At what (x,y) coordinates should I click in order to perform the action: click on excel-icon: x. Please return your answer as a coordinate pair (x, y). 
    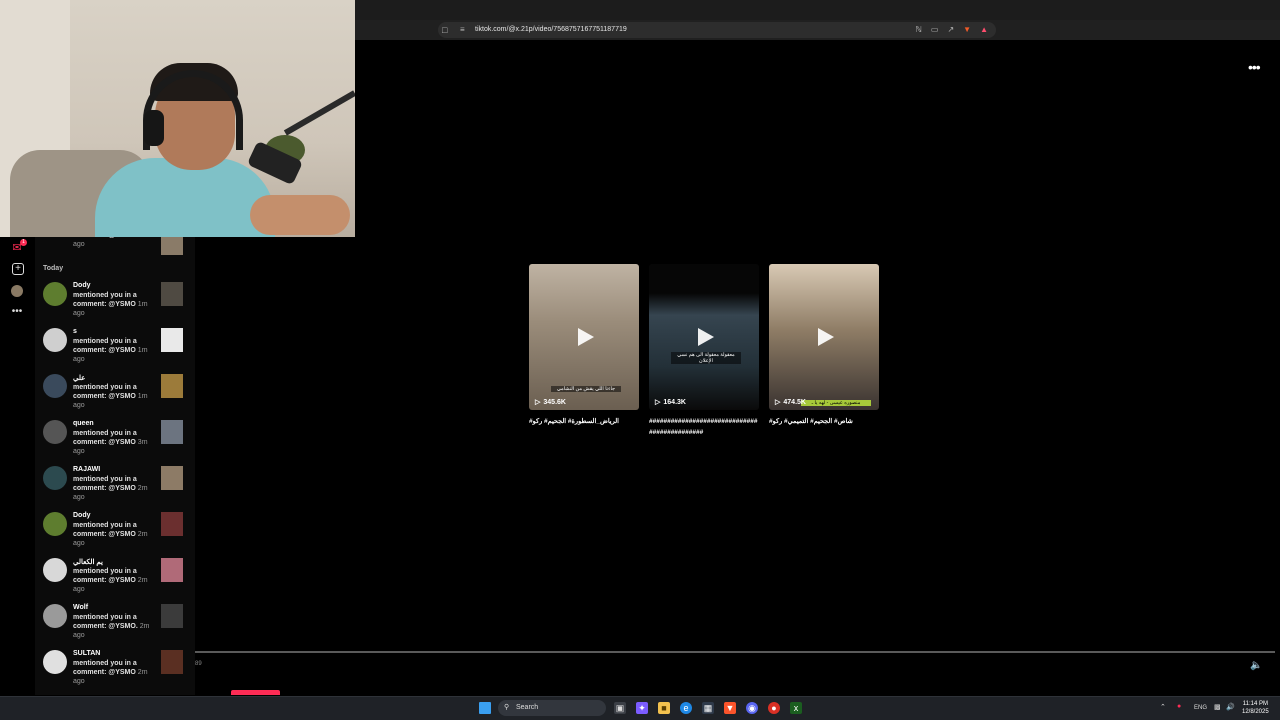
    Looking at the image, I should click on (796, 708).